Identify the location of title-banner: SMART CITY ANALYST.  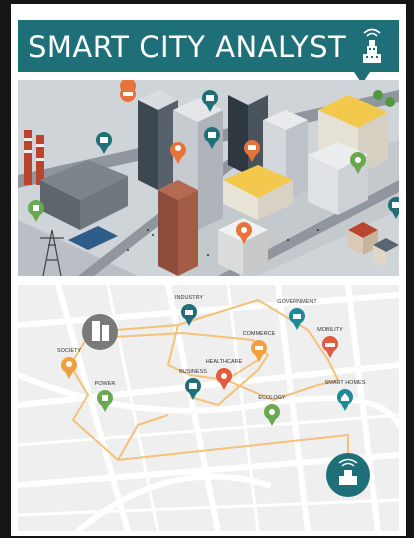
(208, 46).